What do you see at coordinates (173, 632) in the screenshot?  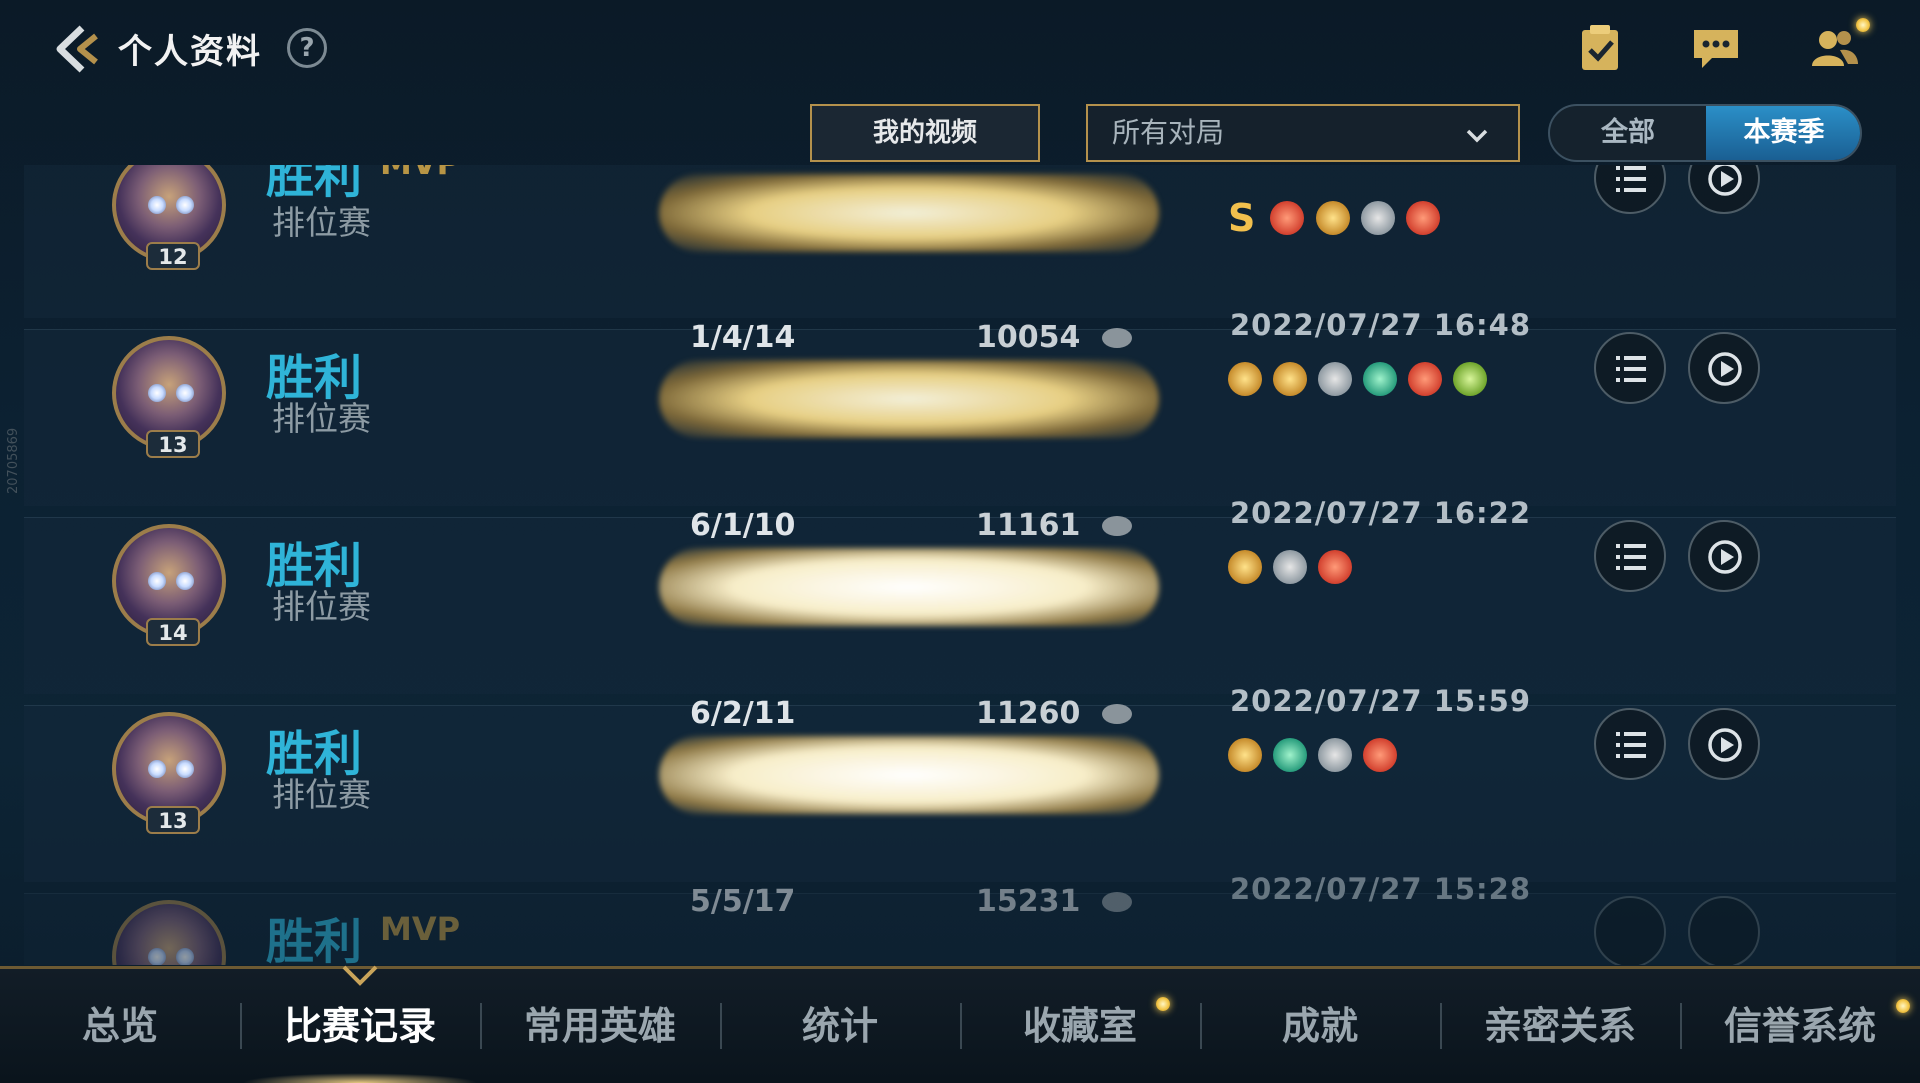 I see `hero-level-badge: 14` at bounding box center [173, 632].